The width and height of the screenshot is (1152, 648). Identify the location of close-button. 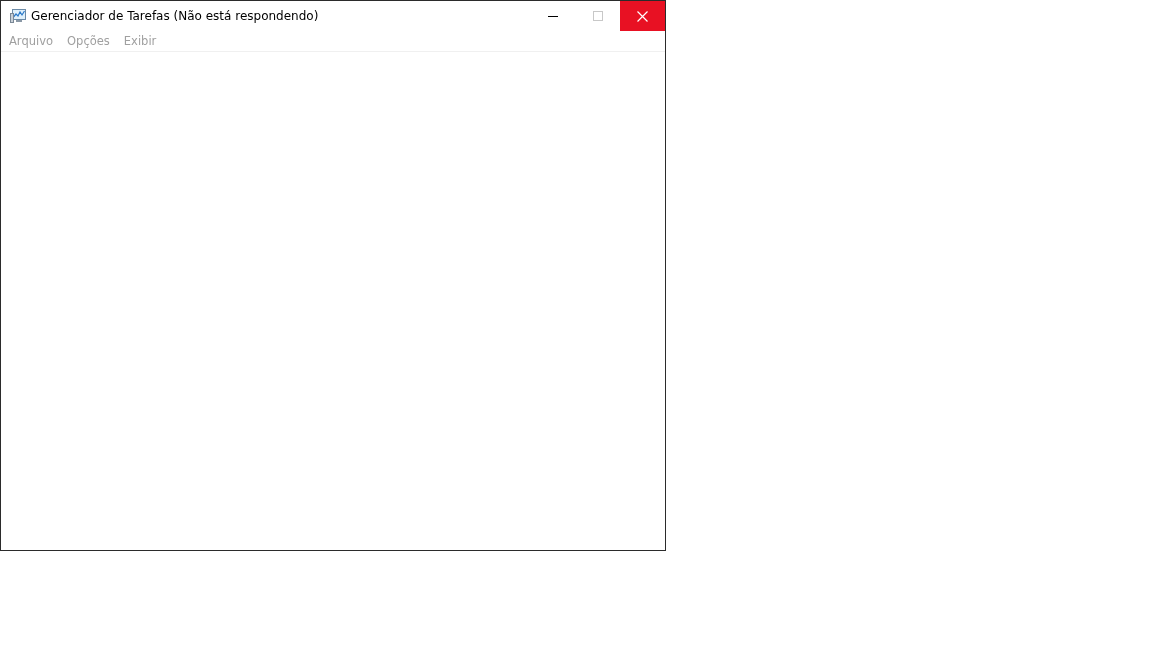
(642, 16).